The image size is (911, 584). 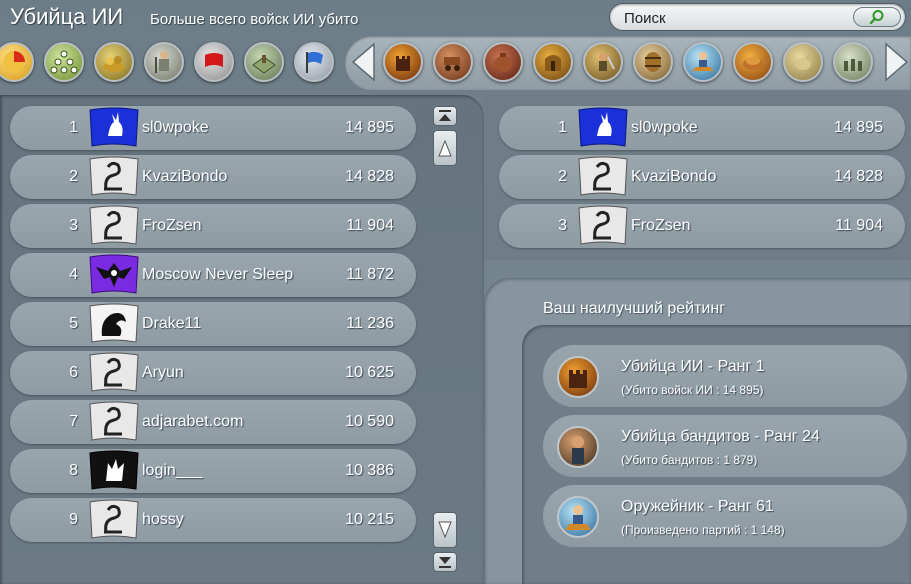 What do you see at coordinates (213, 520) in the screenshot?
I see `leaderboard-row-9: 9 hossy 10 215` at bounding box center [213, 520].